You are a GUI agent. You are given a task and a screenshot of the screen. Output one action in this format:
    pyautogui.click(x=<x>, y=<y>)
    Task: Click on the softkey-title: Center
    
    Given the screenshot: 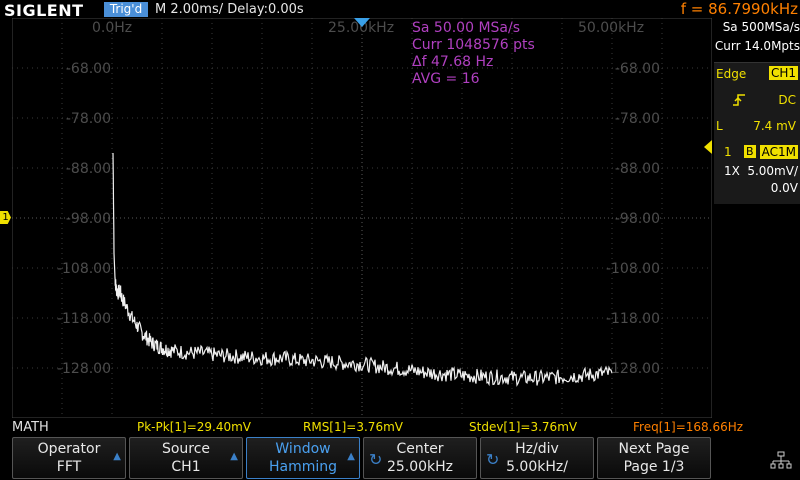 What is the action you would take?
    pyautogui.click(x=420, y=449)
    